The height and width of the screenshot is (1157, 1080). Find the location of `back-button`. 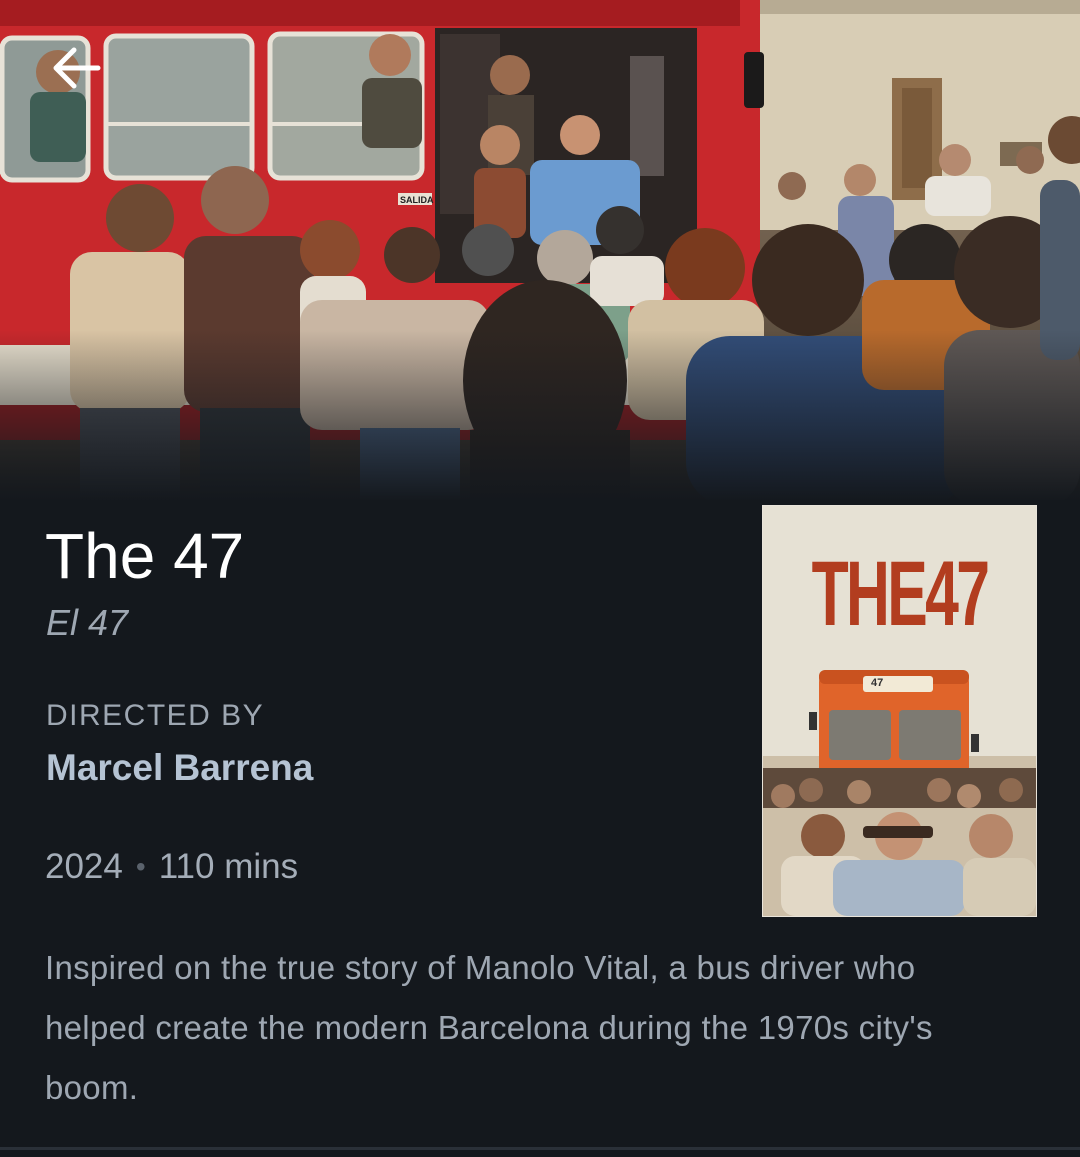

back-button is located at coordinates (76, 68).